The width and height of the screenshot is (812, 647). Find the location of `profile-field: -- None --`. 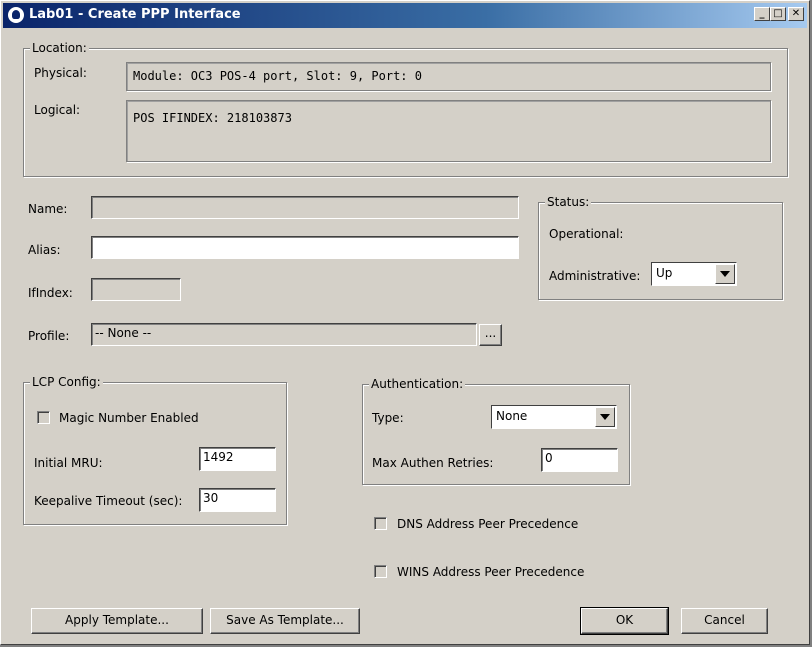

profile-field: -- None -- is located at coordinates (284, 334).